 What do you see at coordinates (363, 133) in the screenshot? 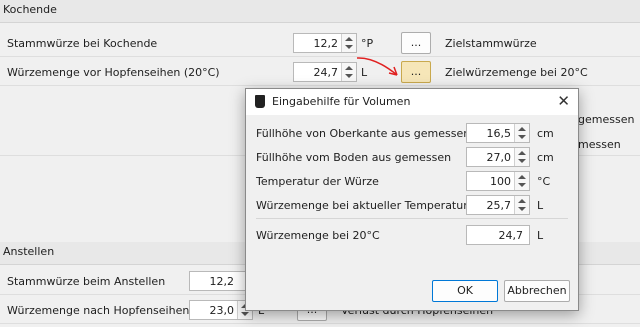
I see `field-label: Füllhöhe von Oberkante aus gemessen` at bounding box center [363, 133].